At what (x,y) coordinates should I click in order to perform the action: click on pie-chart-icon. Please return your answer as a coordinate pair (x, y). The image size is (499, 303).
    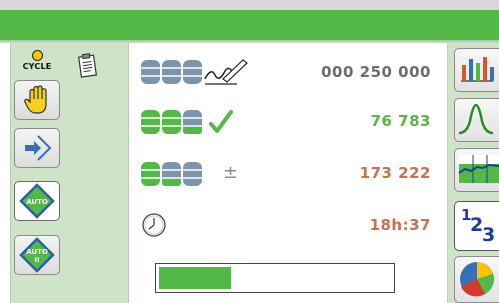
    Looking at the image, I should click on (477, 279).